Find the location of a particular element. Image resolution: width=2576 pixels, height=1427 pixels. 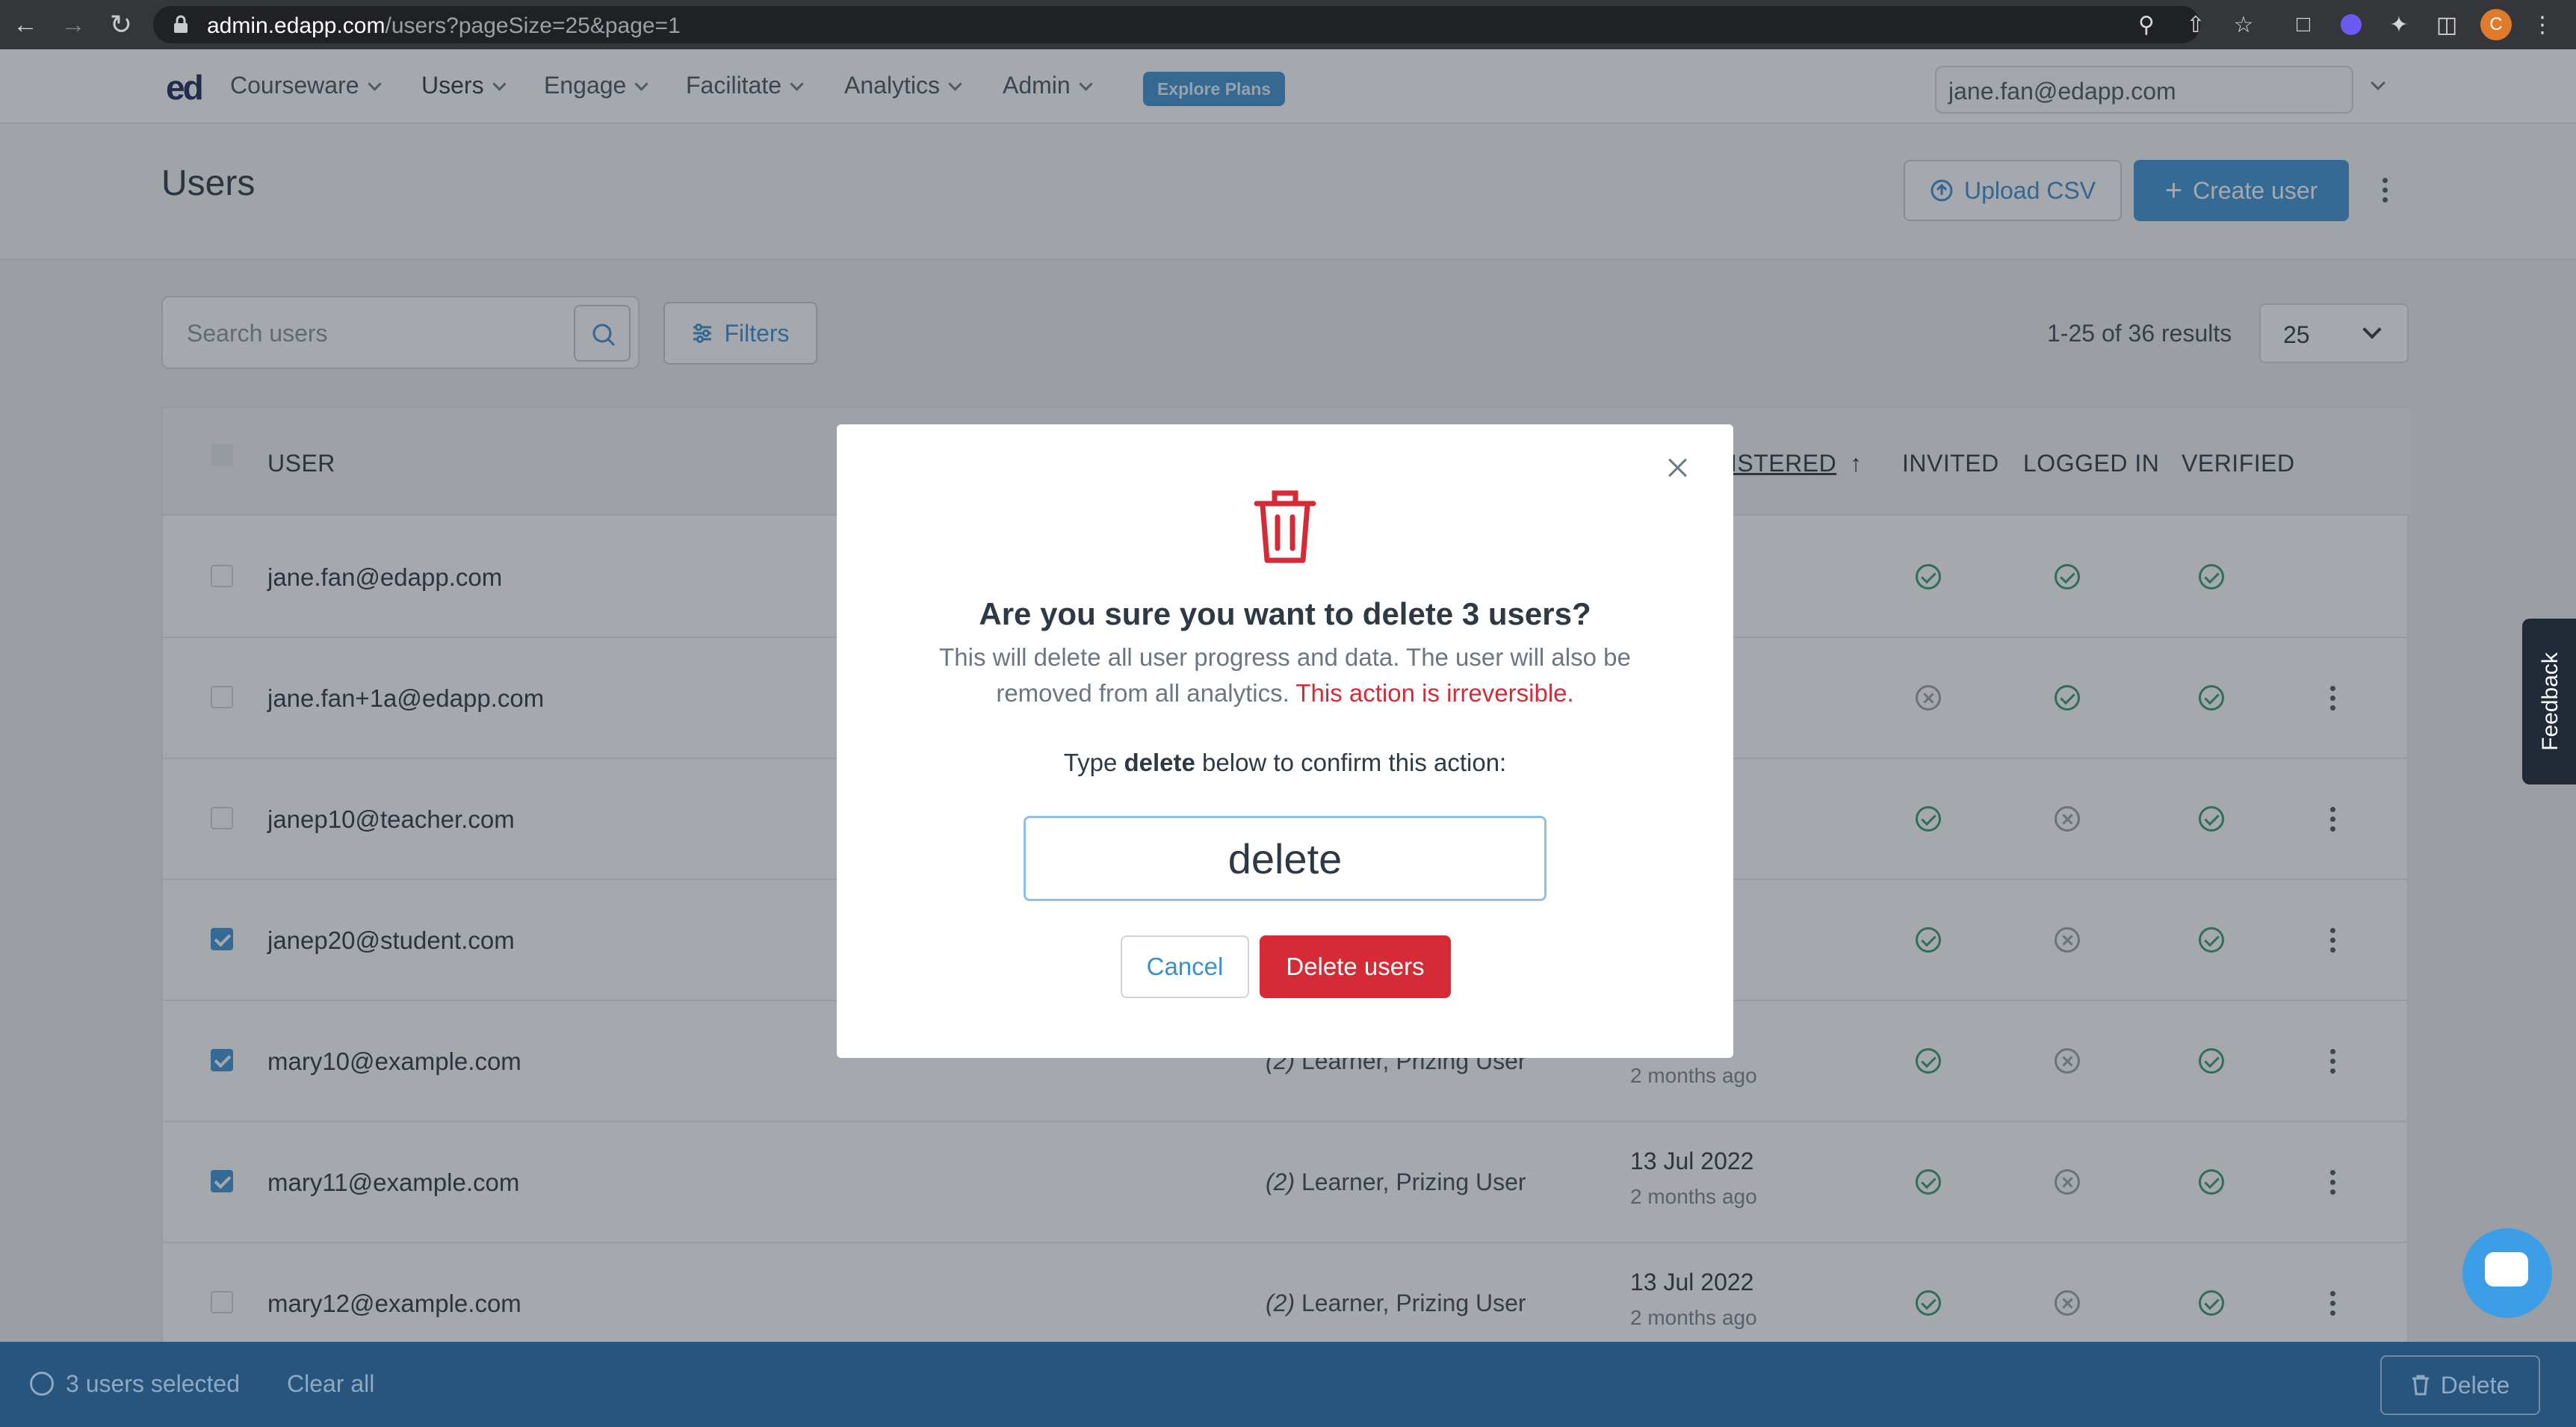

chat-button is located at coordinates (2507, 1273).